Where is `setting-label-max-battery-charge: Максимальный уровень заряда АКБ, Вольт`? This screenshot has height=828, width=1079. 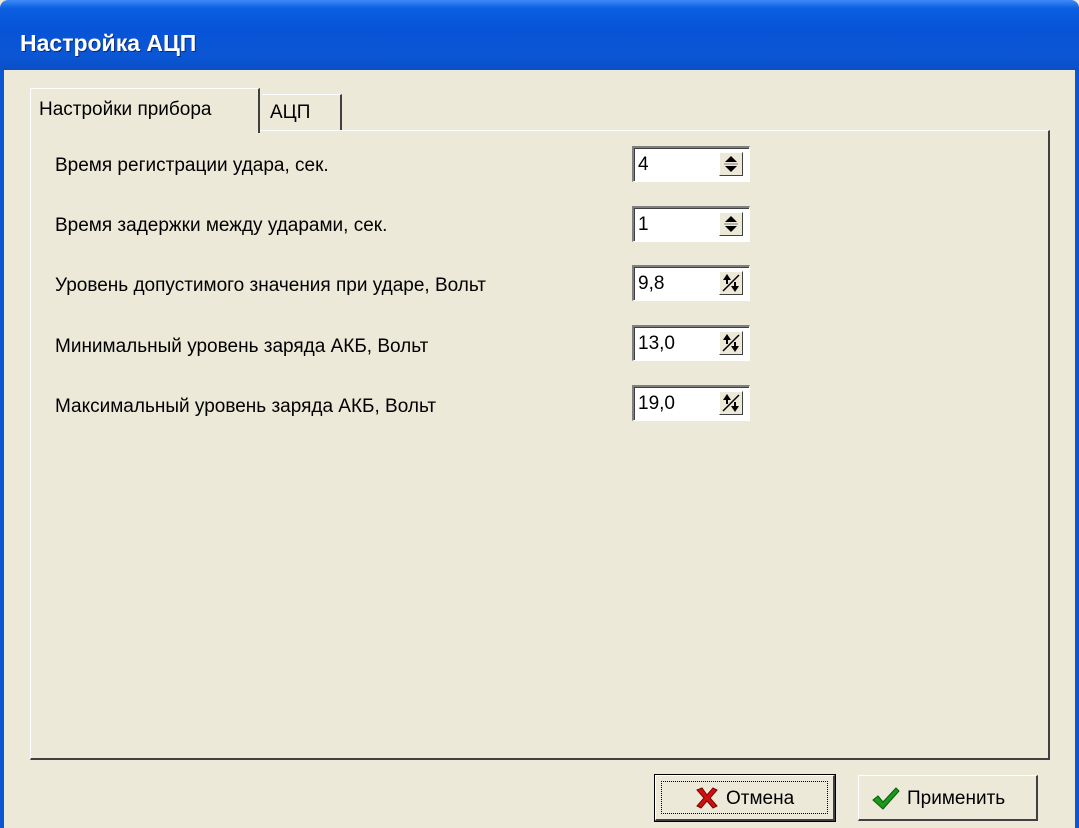 setting-label-max-battery-charge: Максимальный уровень заряда АКБ, Вольт is located at coordinates (246, 406).